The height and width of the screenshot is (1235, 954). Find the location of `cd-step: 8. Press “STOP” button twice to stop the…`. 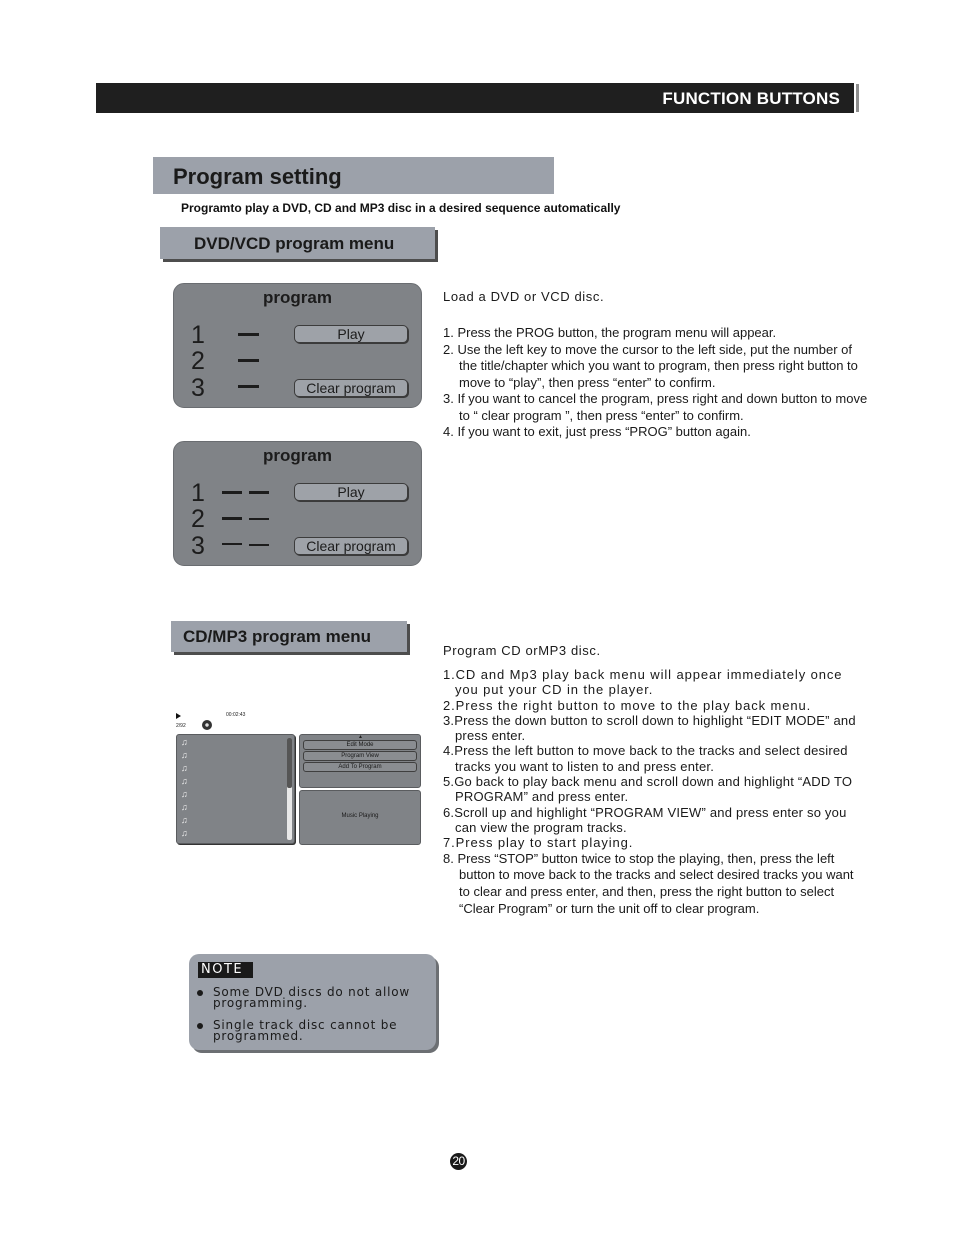

cd-step: 8. Press “STOP” button twice to stop the… is located at coordinates (648, 883).